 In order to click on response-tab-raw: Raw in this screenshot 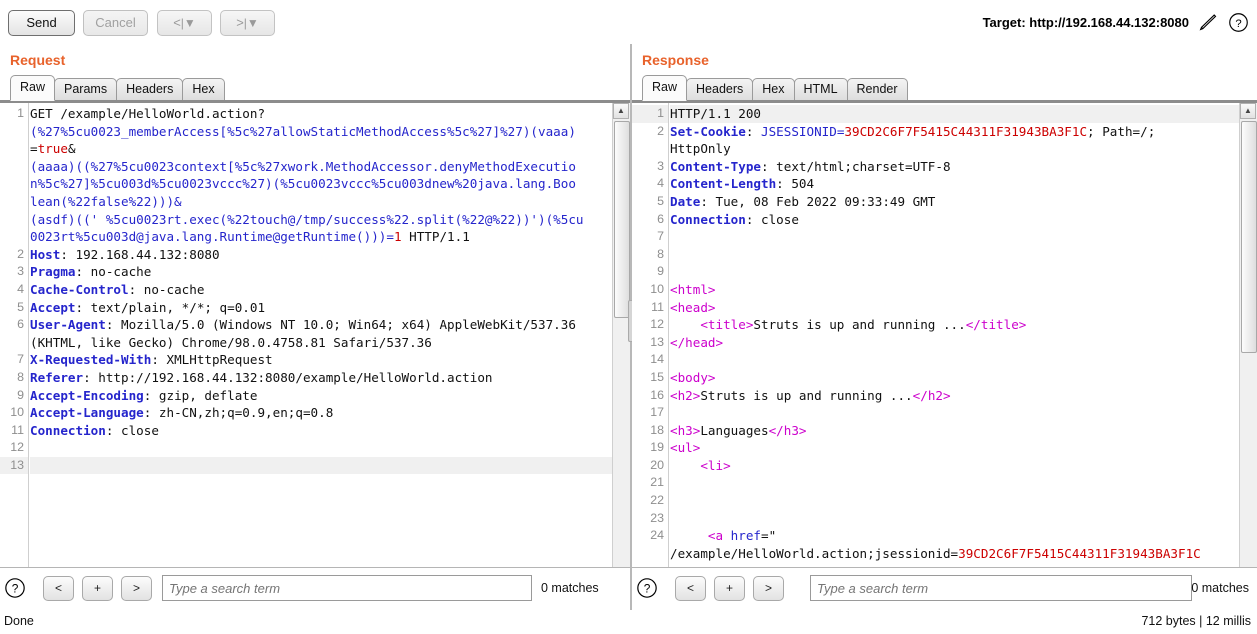, I will do `click(665, 88)`.